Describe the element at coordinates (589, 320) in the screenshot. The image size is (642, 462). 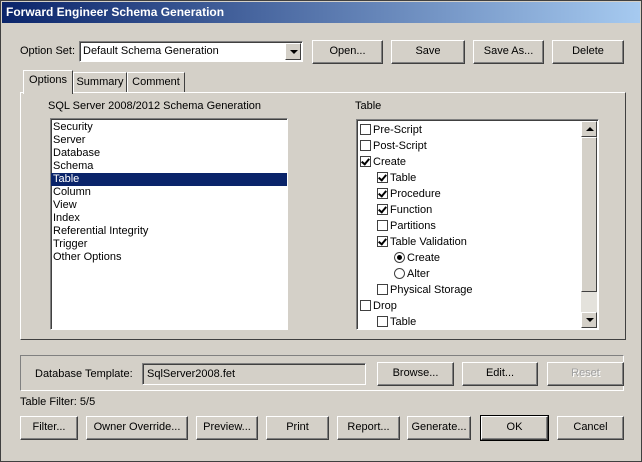
I see `scroll-down-icon` at that location.